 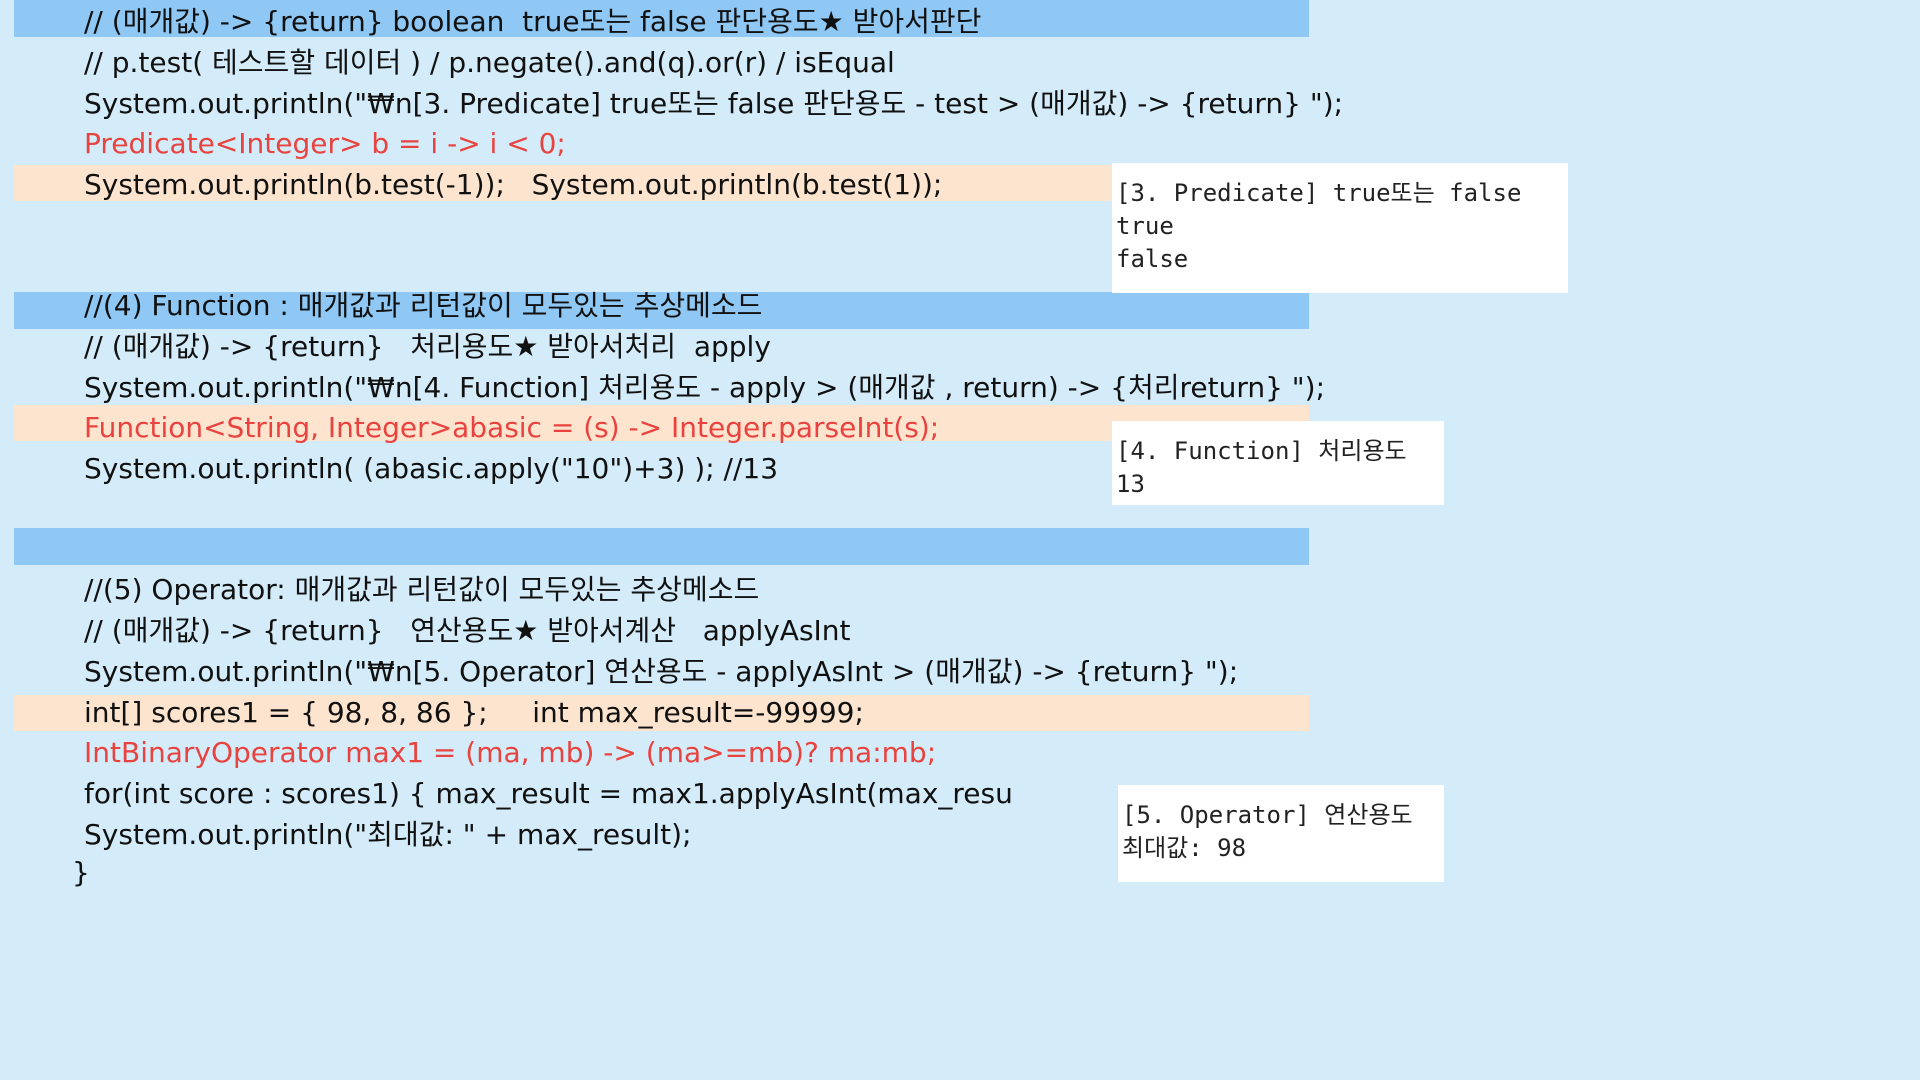 What do you see at coordinates (1130, 484) in the screenshot?
I see `console-line: 13` at bounding box center [1130, 484].